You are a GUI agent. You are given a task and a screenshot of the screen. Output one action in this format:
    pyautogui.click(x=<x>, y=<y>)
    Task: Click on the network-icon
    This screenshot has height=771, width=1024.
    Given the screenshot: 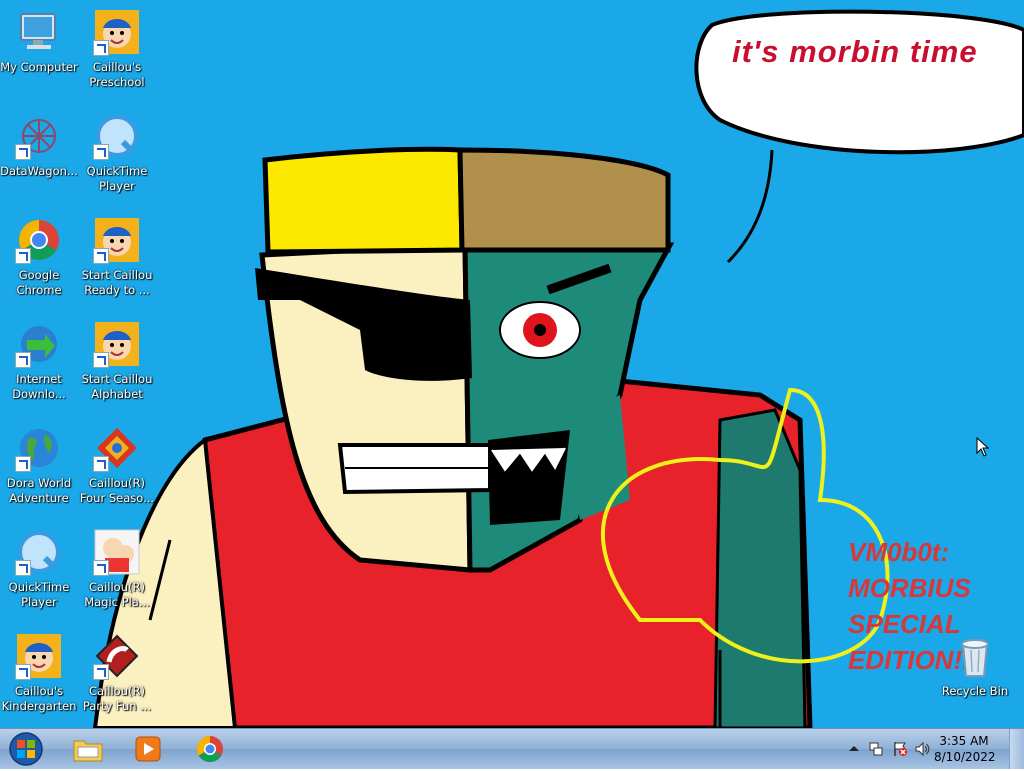 What is the action you would take?
    pyautogui.click(x=876, y=749)
    